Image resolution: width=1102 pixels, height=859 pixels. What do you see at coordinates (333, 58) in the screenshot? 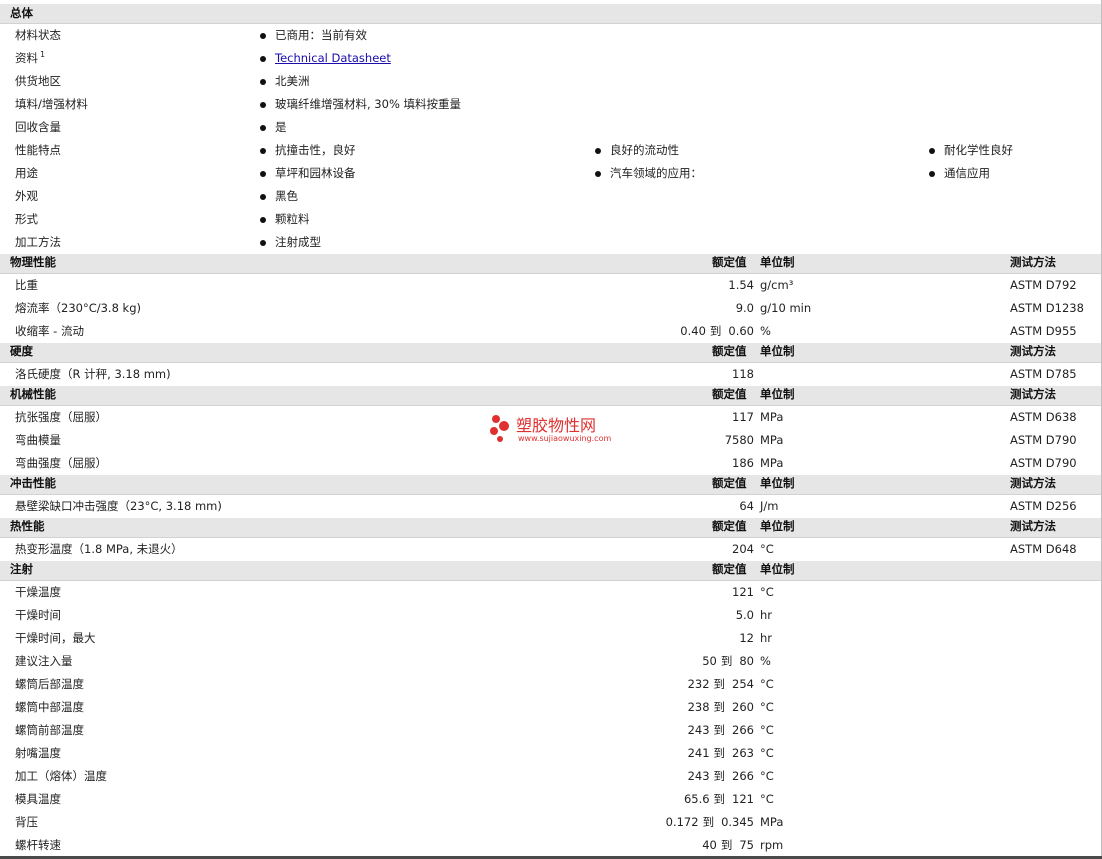
I see `datasheet-link: Technical Datasheet` at bounding box center [333, 58].